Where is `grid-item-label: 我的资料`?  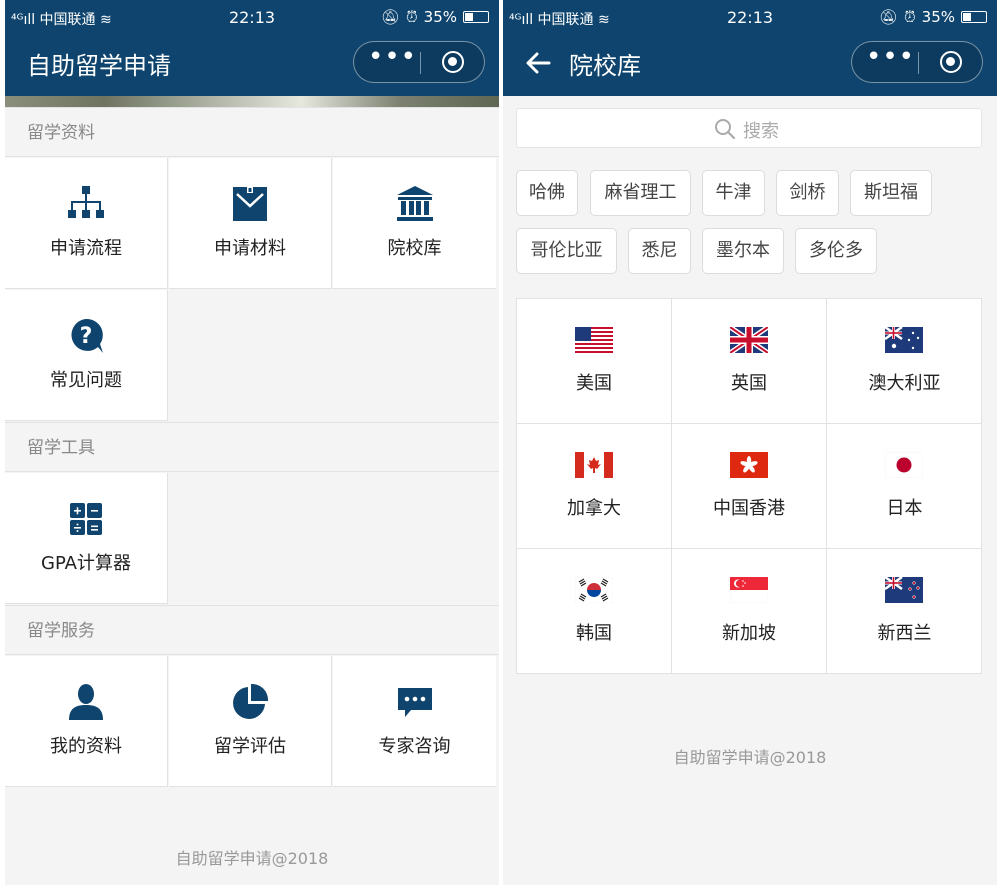
grid-item-label: 我的资料 is located at coordinates (86, 746).